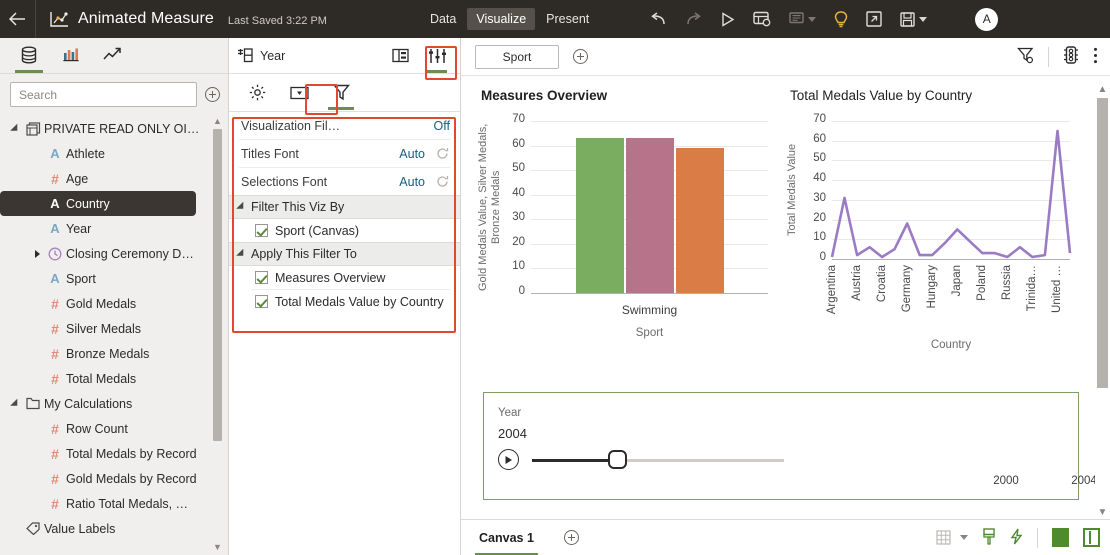 The width and height of the screenshot is (1110, 555). I want to click on viz-year-slider: Year 2004 2000 2004 2008 201, so click(790, 446).